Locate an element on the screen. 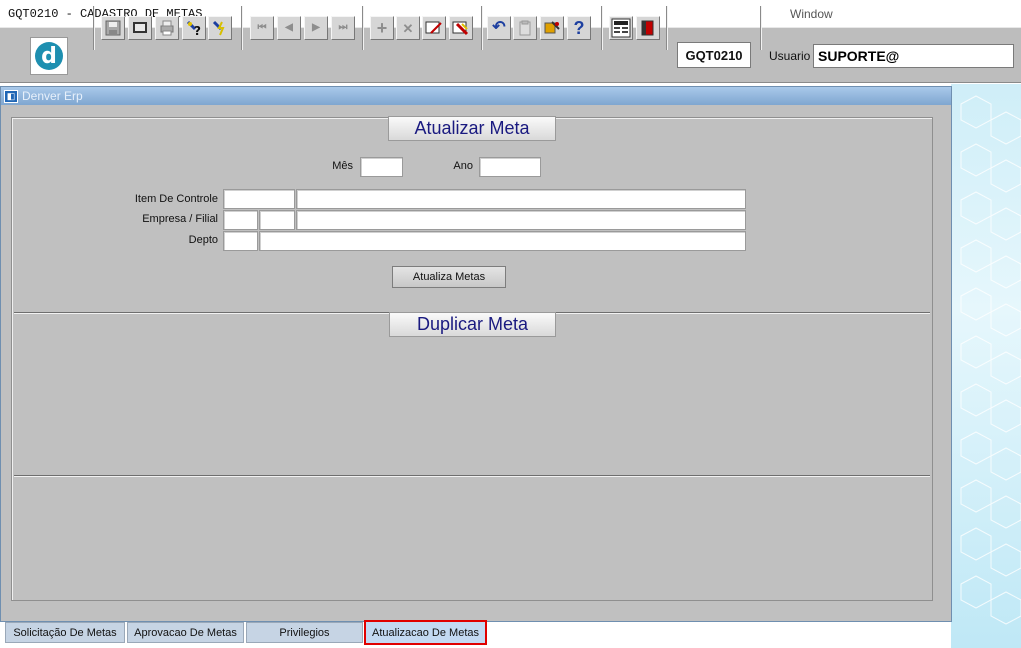  tools-icon is located at coordinates (552, 27).